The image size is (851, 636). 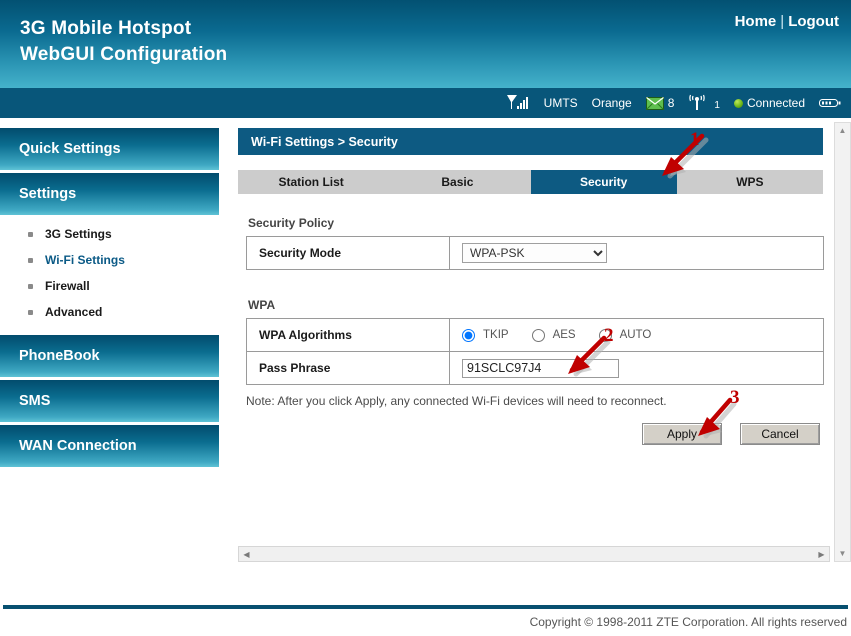 What do you see at coordinates (535, 434) in the screenshot?
I see `button-row: Apply Cancel` at bounding box center [535, 434].